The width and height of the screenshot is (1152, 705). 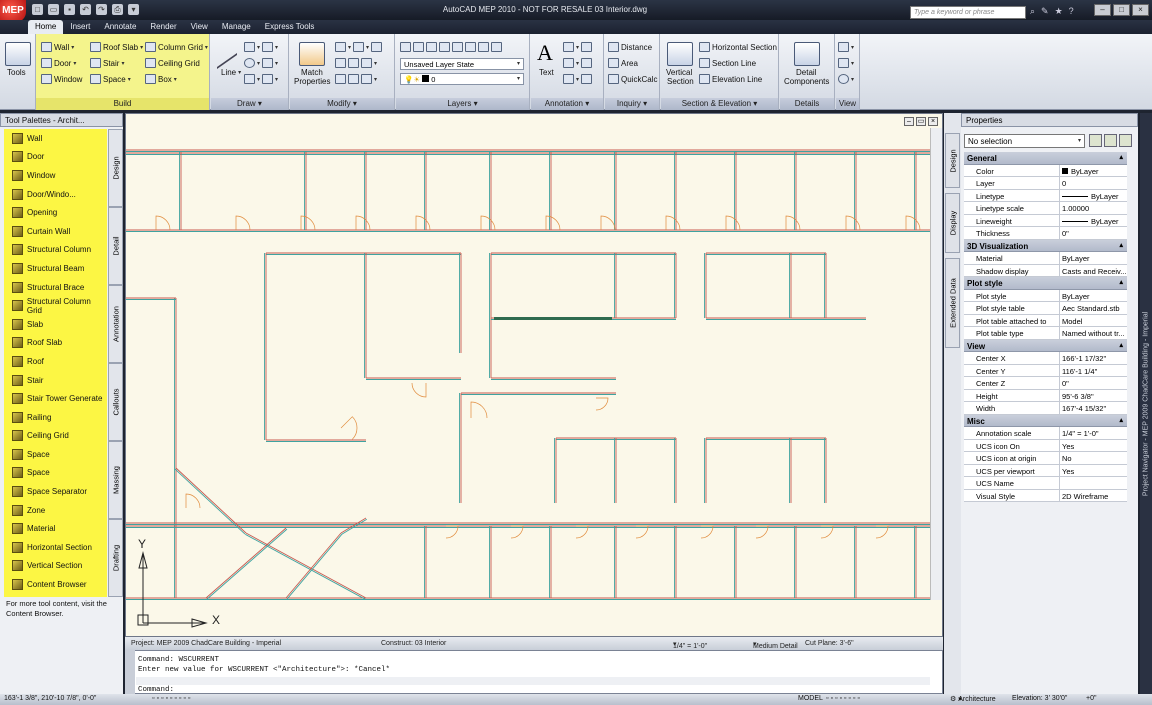 I want to click on erase-icon: ▾, so click(x=356, y=79).